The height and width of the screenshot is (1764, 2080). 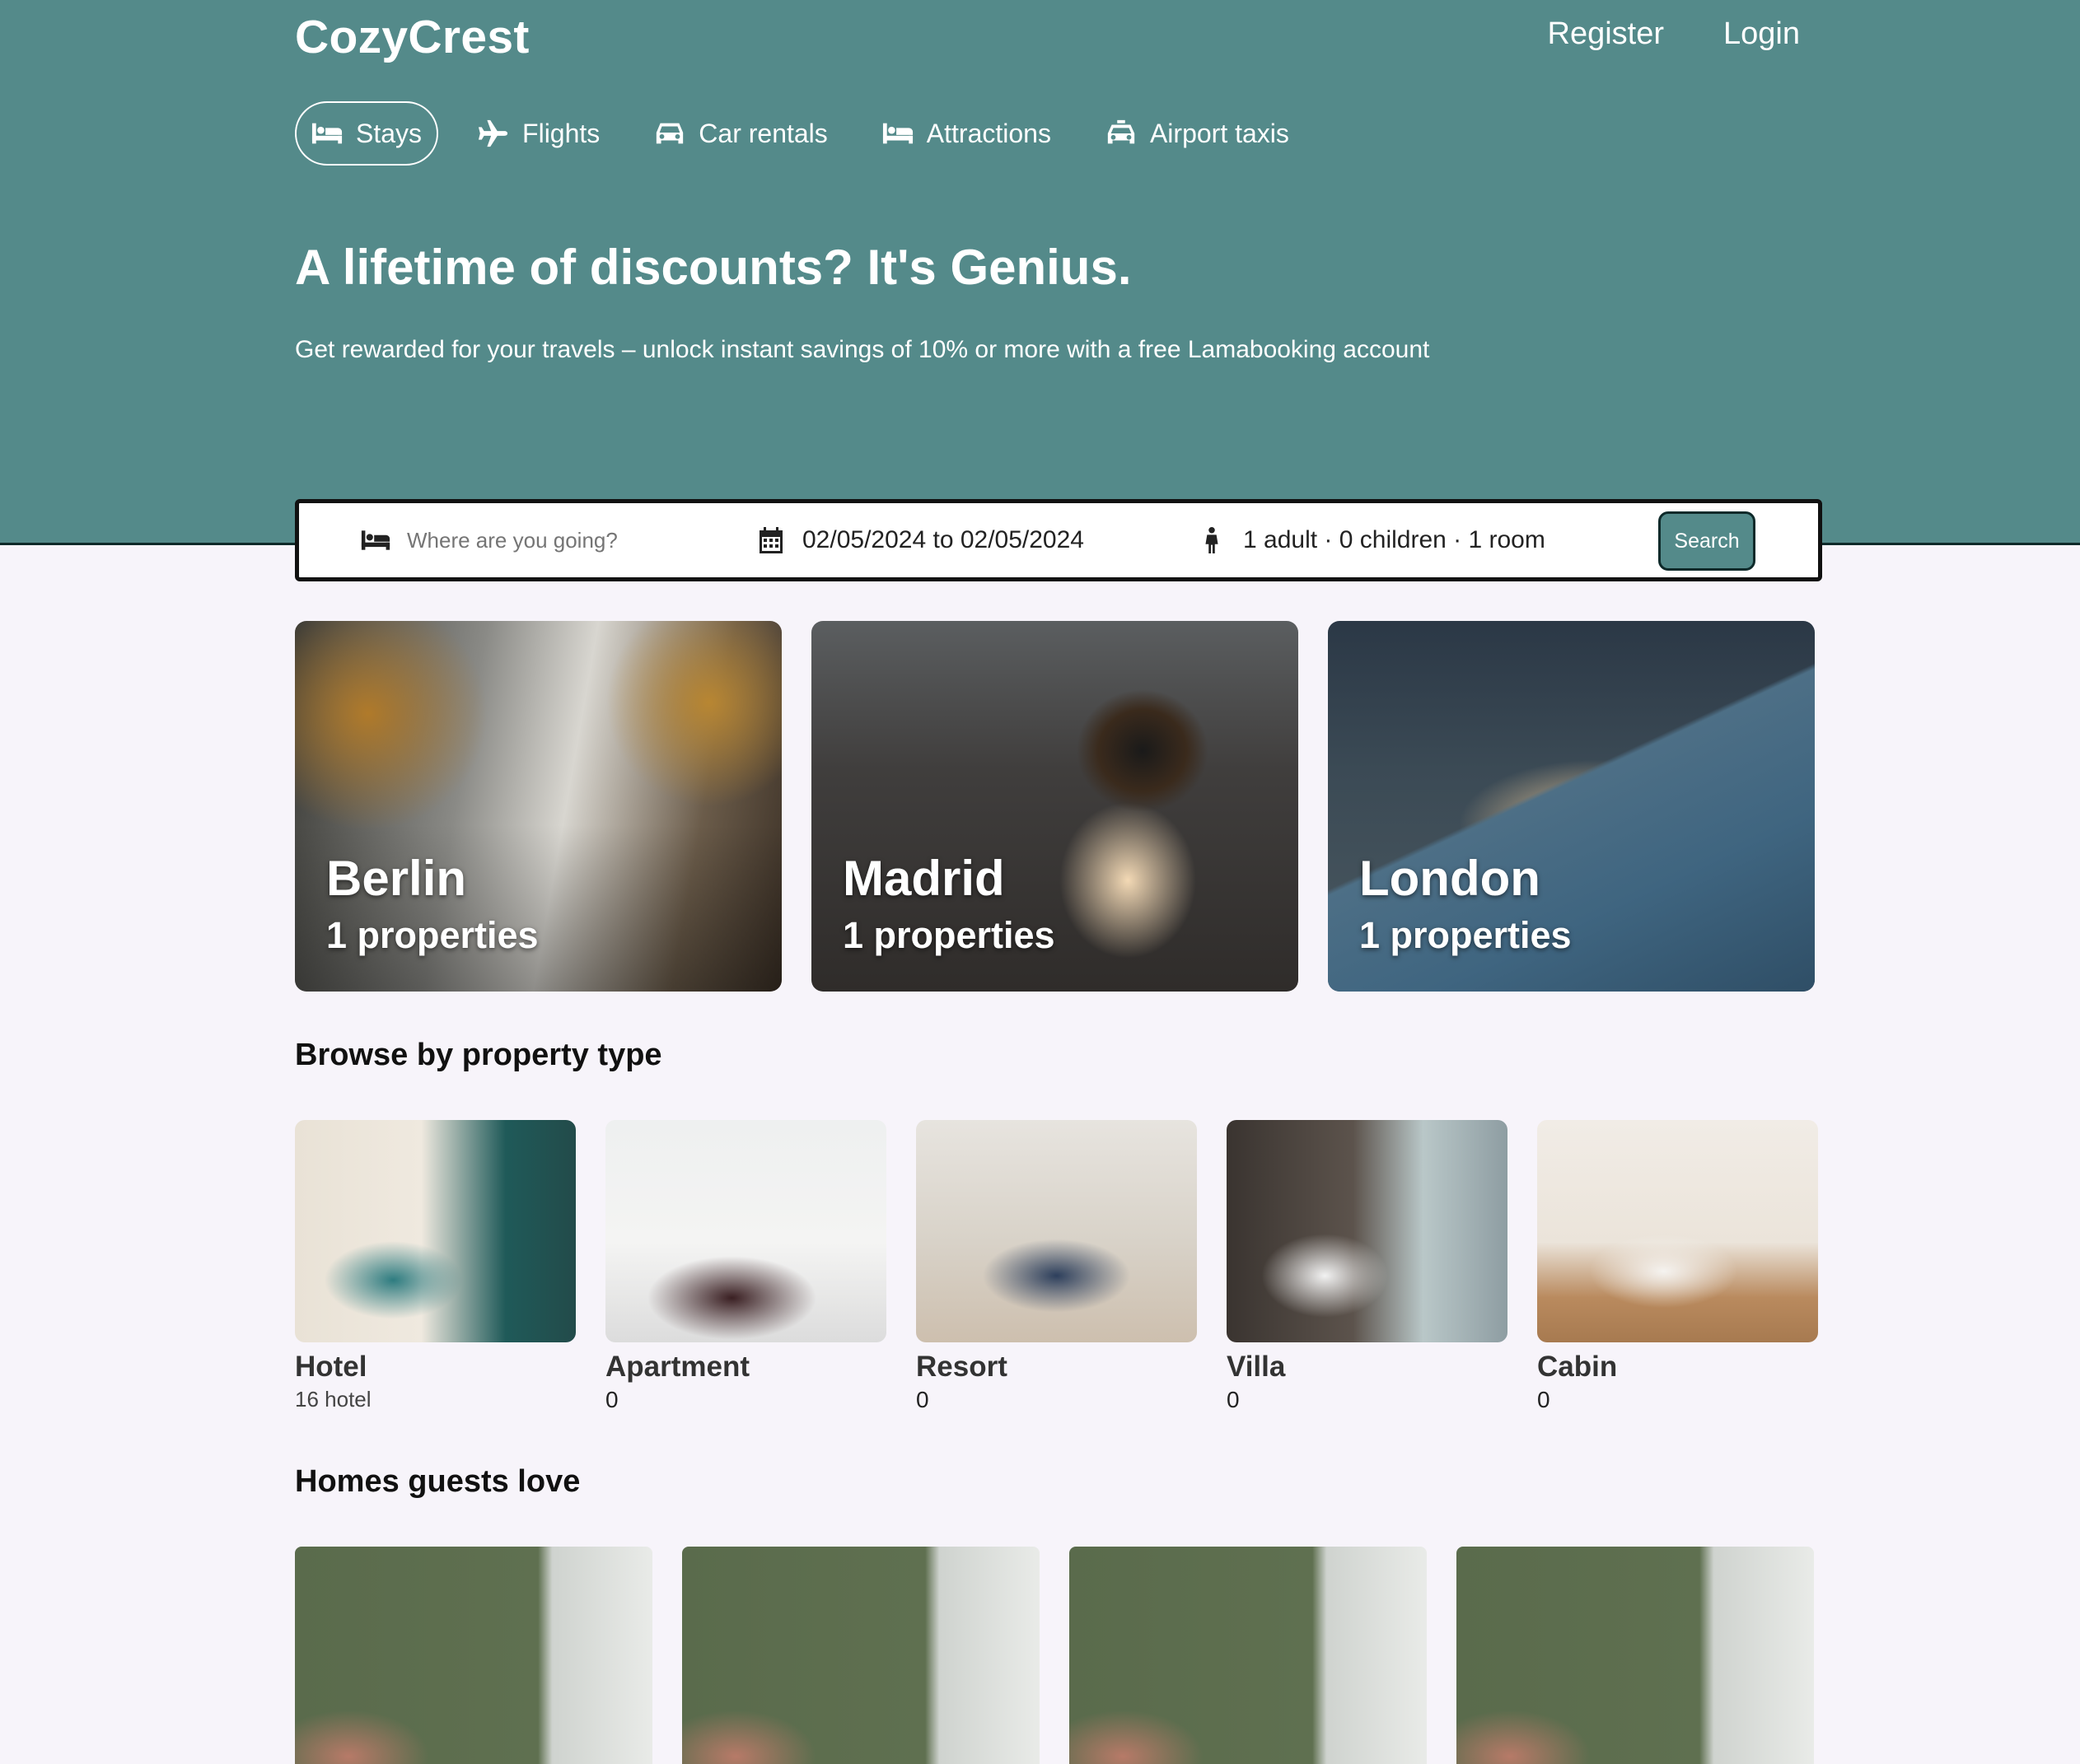 What do you see at coordinates (763, 133) in the screenshot?
I see `nav-item-label: Car rentals` at bounding box center [763, 133].